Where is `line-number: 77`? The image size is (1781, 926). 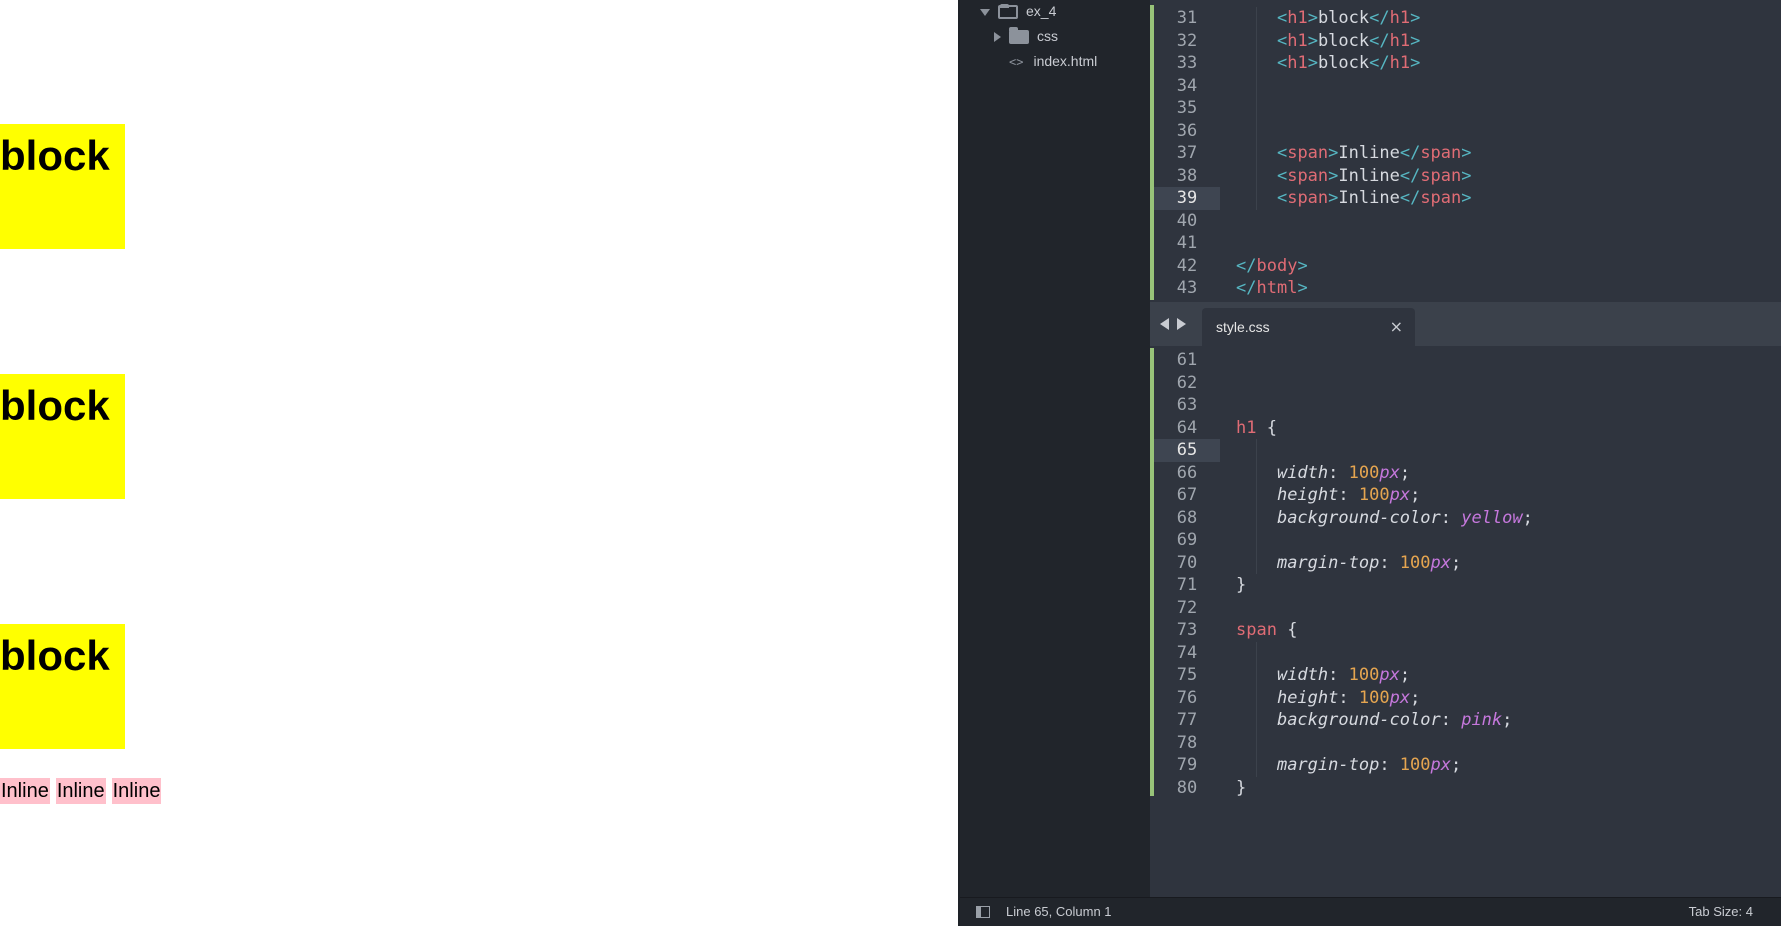
line-number: 77 is located at coordinates (1187, 720).